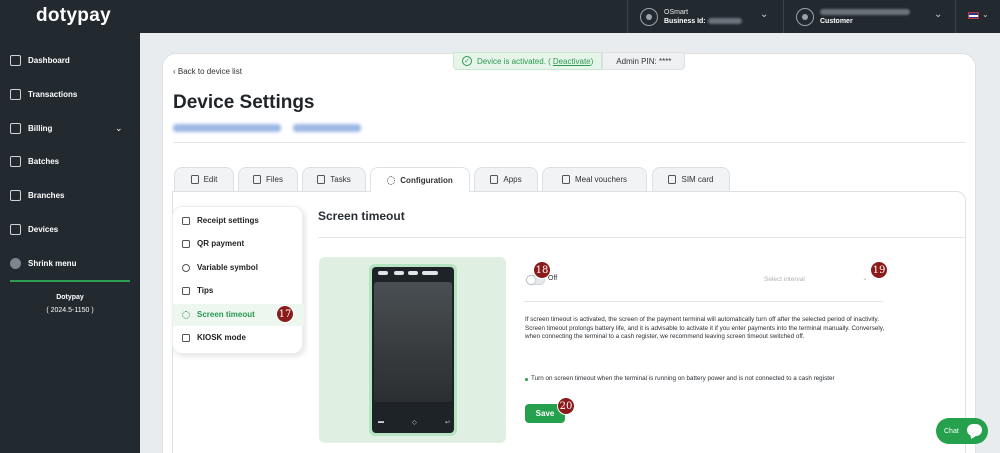 The height and width of the screenshot is (453, 1000). I want to click on select-placeholder: Select interval, so click(784, 279).